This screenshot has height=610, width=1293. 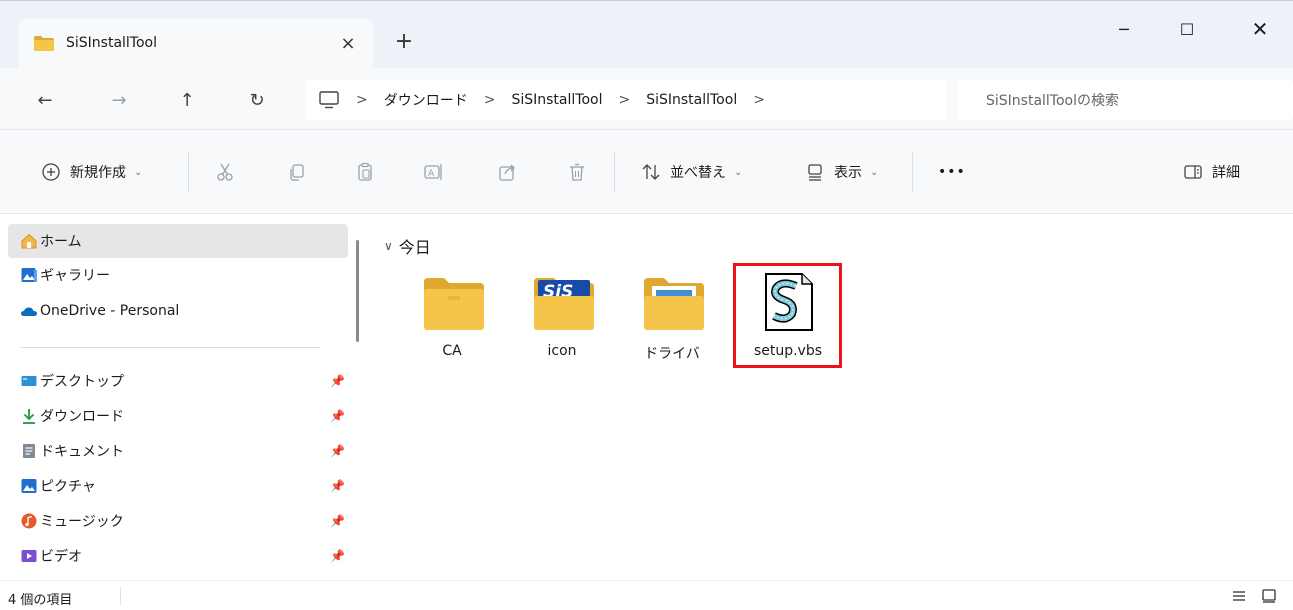 What do you see at coordinates (672, 354) in the screenshot?
I see `file-name: ドライバ` at bounding box center [672, 354].